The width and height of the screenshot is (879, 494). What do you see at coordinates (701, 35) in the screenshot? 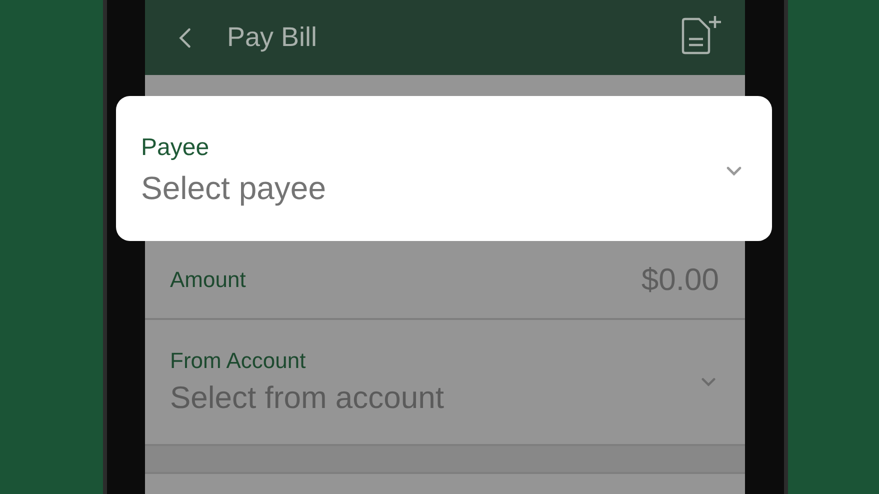
I see `add-document-icon` at bounding box center [701, 35].